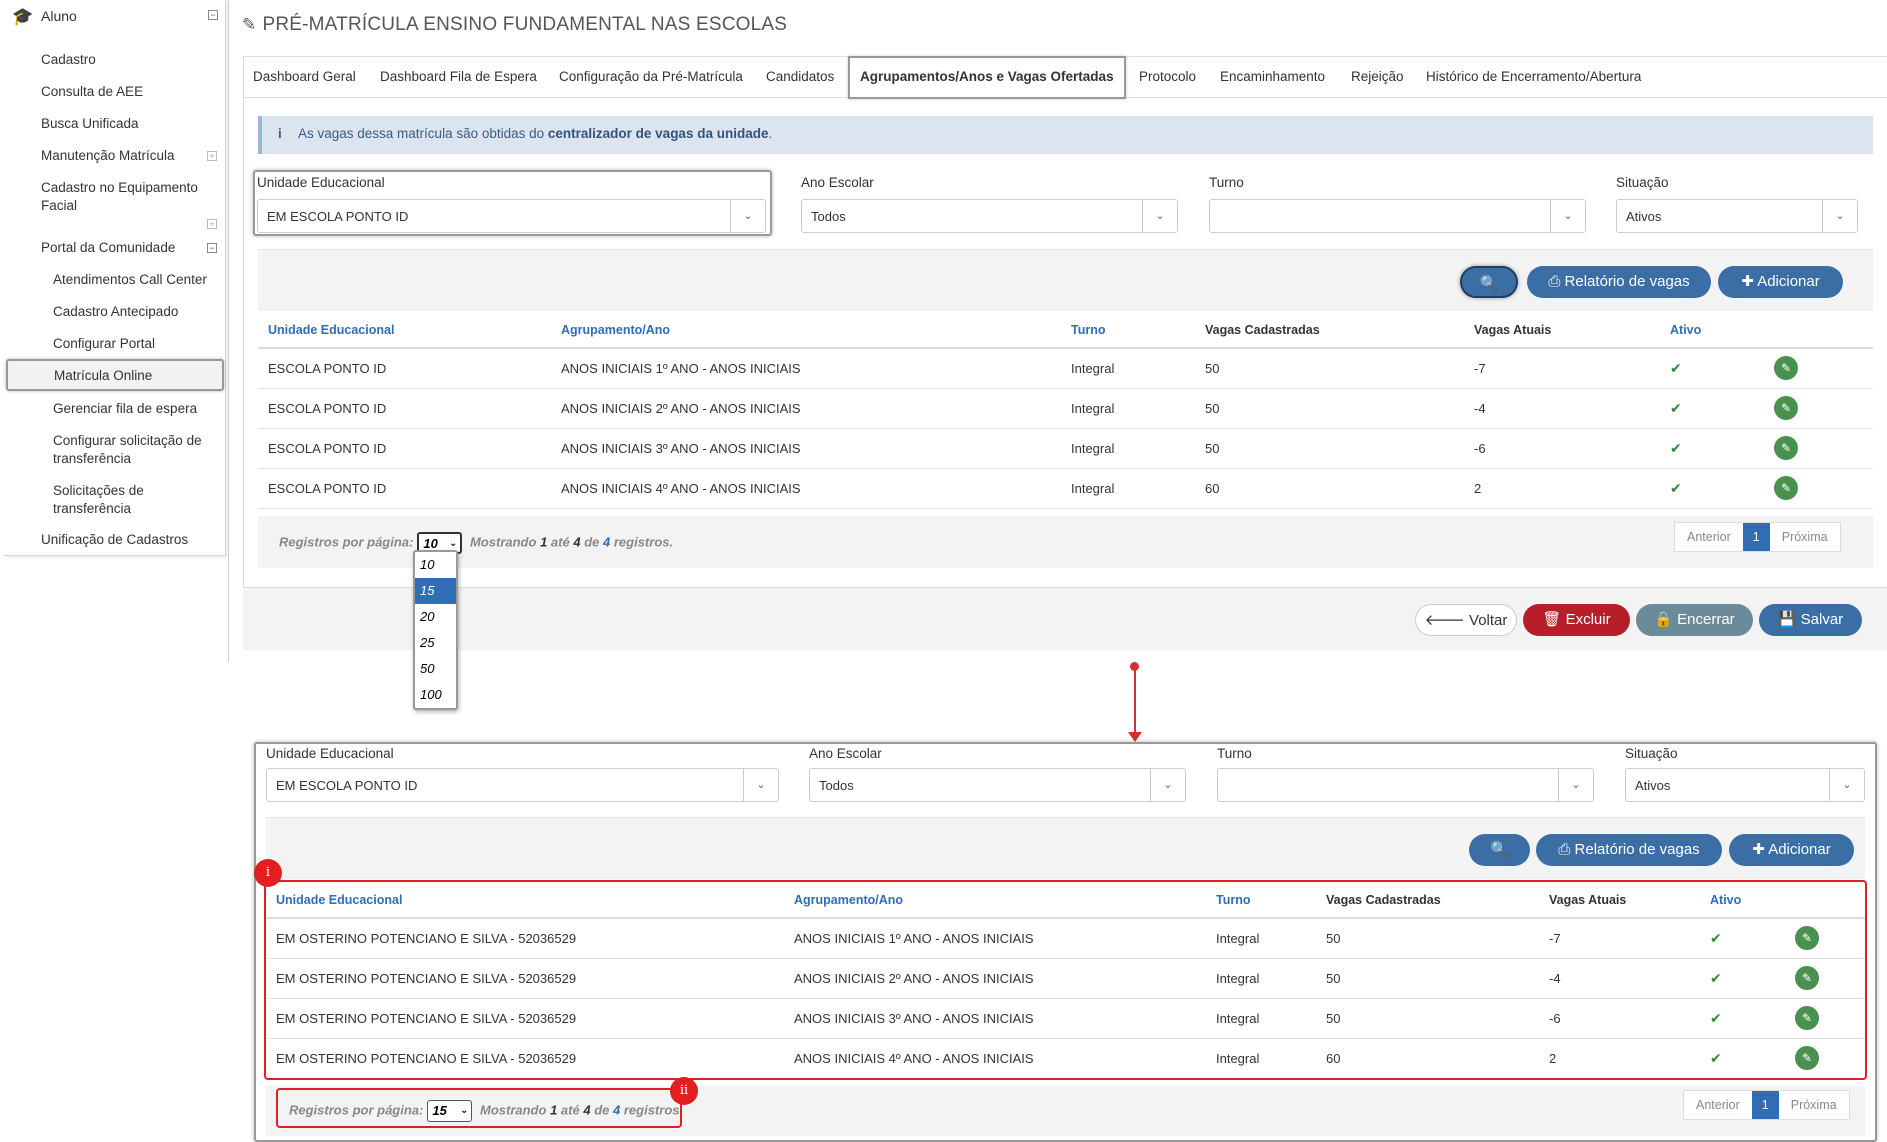 This screenshot has height=1142, width=1887. Describe the element at coordinates (1234, 753) in the screenshot. I see `turno-label: Turno` at that location.